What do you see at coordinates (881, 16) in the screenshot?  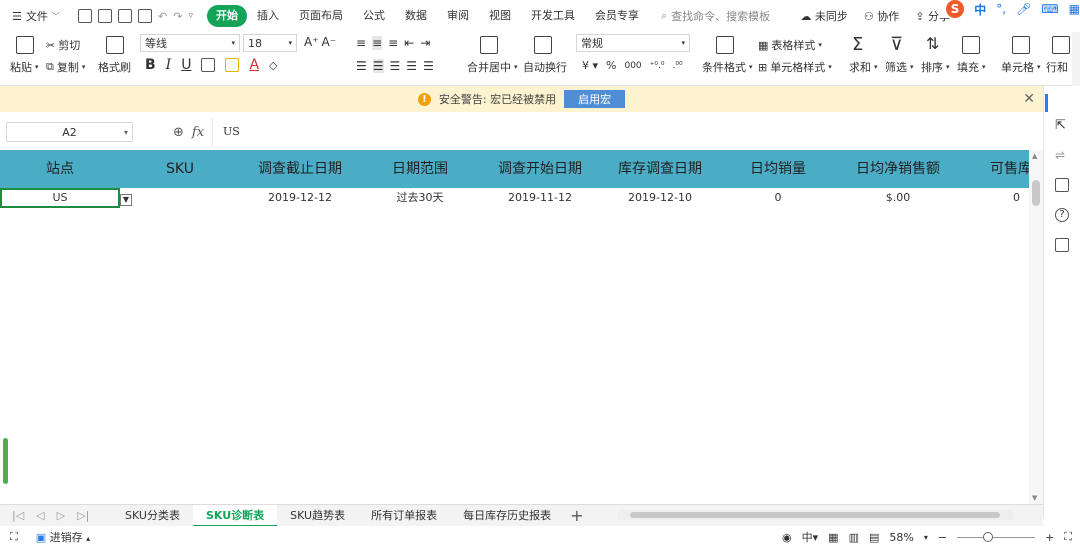 I see `collab-button: ⚇ 协作` at bounding box center [881, 16].